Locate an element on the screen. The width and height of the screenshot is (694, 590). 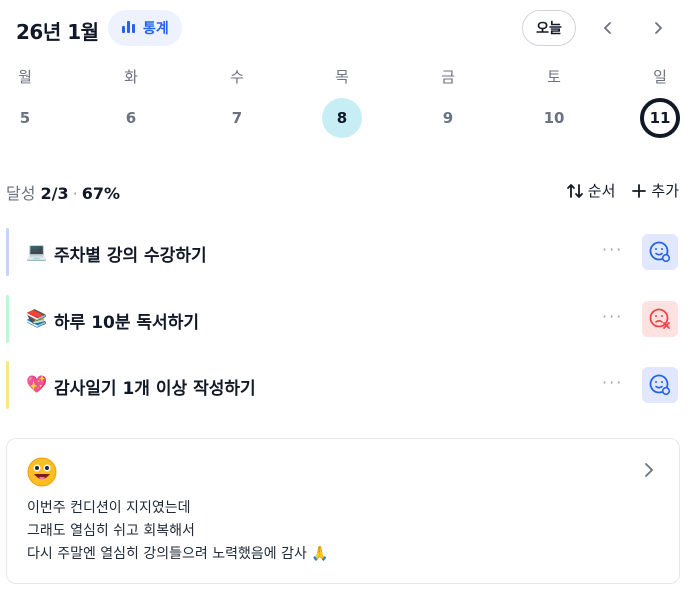
sort-icon is located at coordinates (574, 190).